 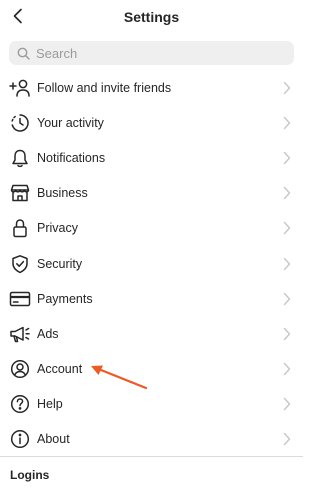 I want to click on menu-item-label: Account, so click(x=60, y=369).